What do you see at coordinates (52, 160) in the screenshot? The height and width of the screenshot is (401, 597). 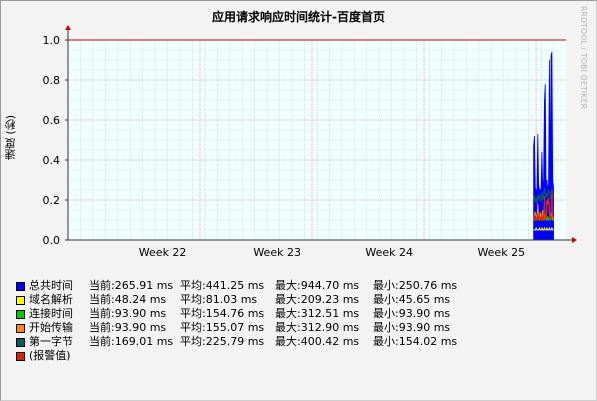 I see `y-tick-label: 0.4` at bounding box center [52, 160].